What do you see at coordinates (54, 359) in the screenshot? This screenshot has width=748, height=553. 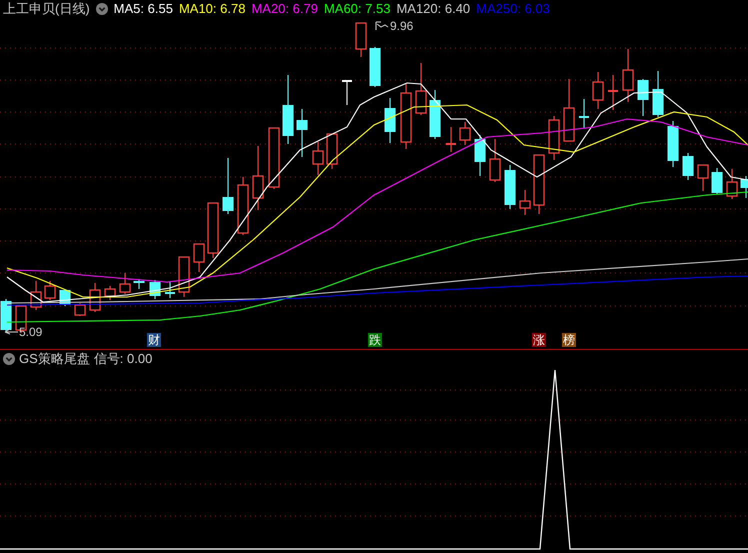 I see `indicator-name: GS策略尾盘` at bounding box center [54, 359].